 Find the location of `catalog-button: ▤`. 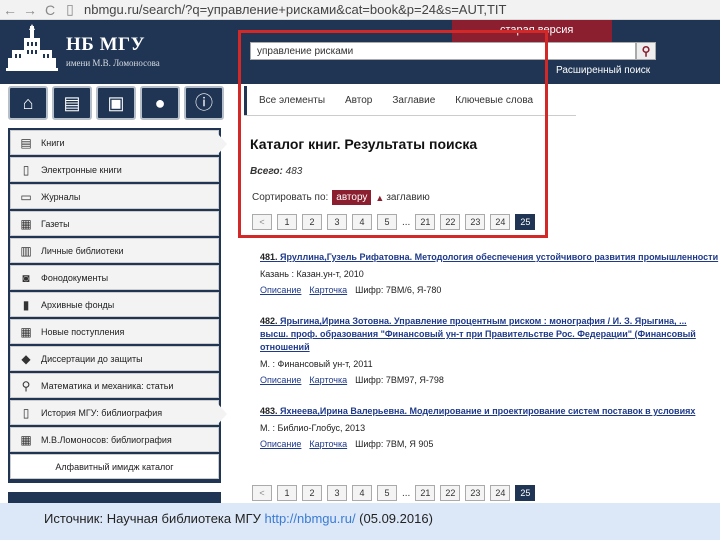

catalog-button: ▤ is located at coordinates (72, 103).